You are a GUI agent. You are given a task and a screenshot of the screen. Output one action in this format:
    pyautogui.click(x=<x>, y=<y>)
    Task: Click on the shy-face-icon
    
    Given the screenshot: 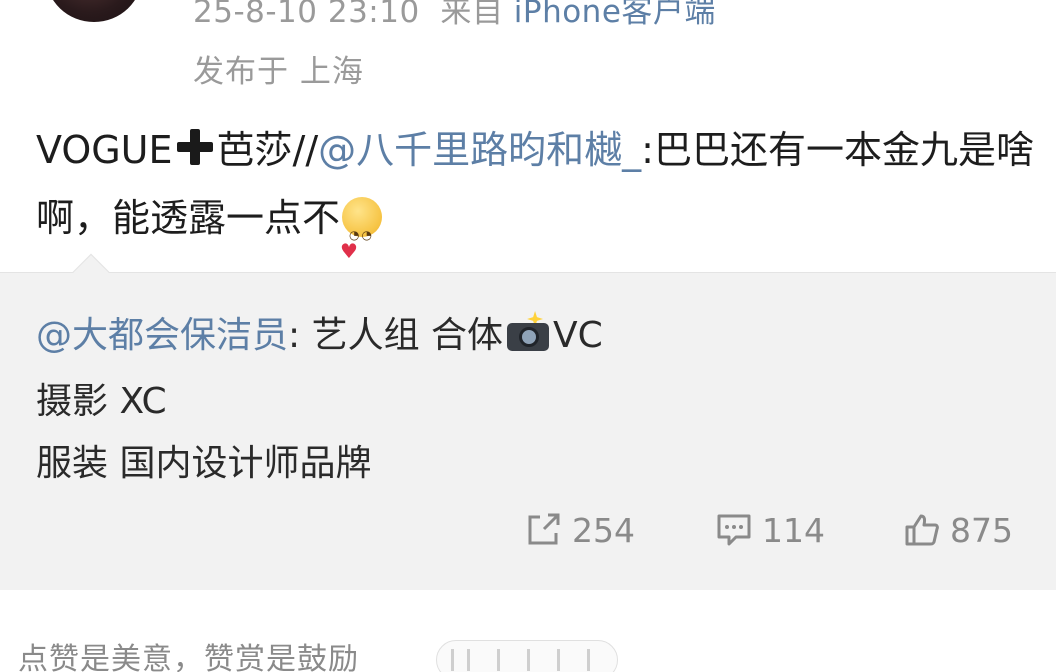 What is the action you would take?
    pyautogui.click(x=361, y=241)
    